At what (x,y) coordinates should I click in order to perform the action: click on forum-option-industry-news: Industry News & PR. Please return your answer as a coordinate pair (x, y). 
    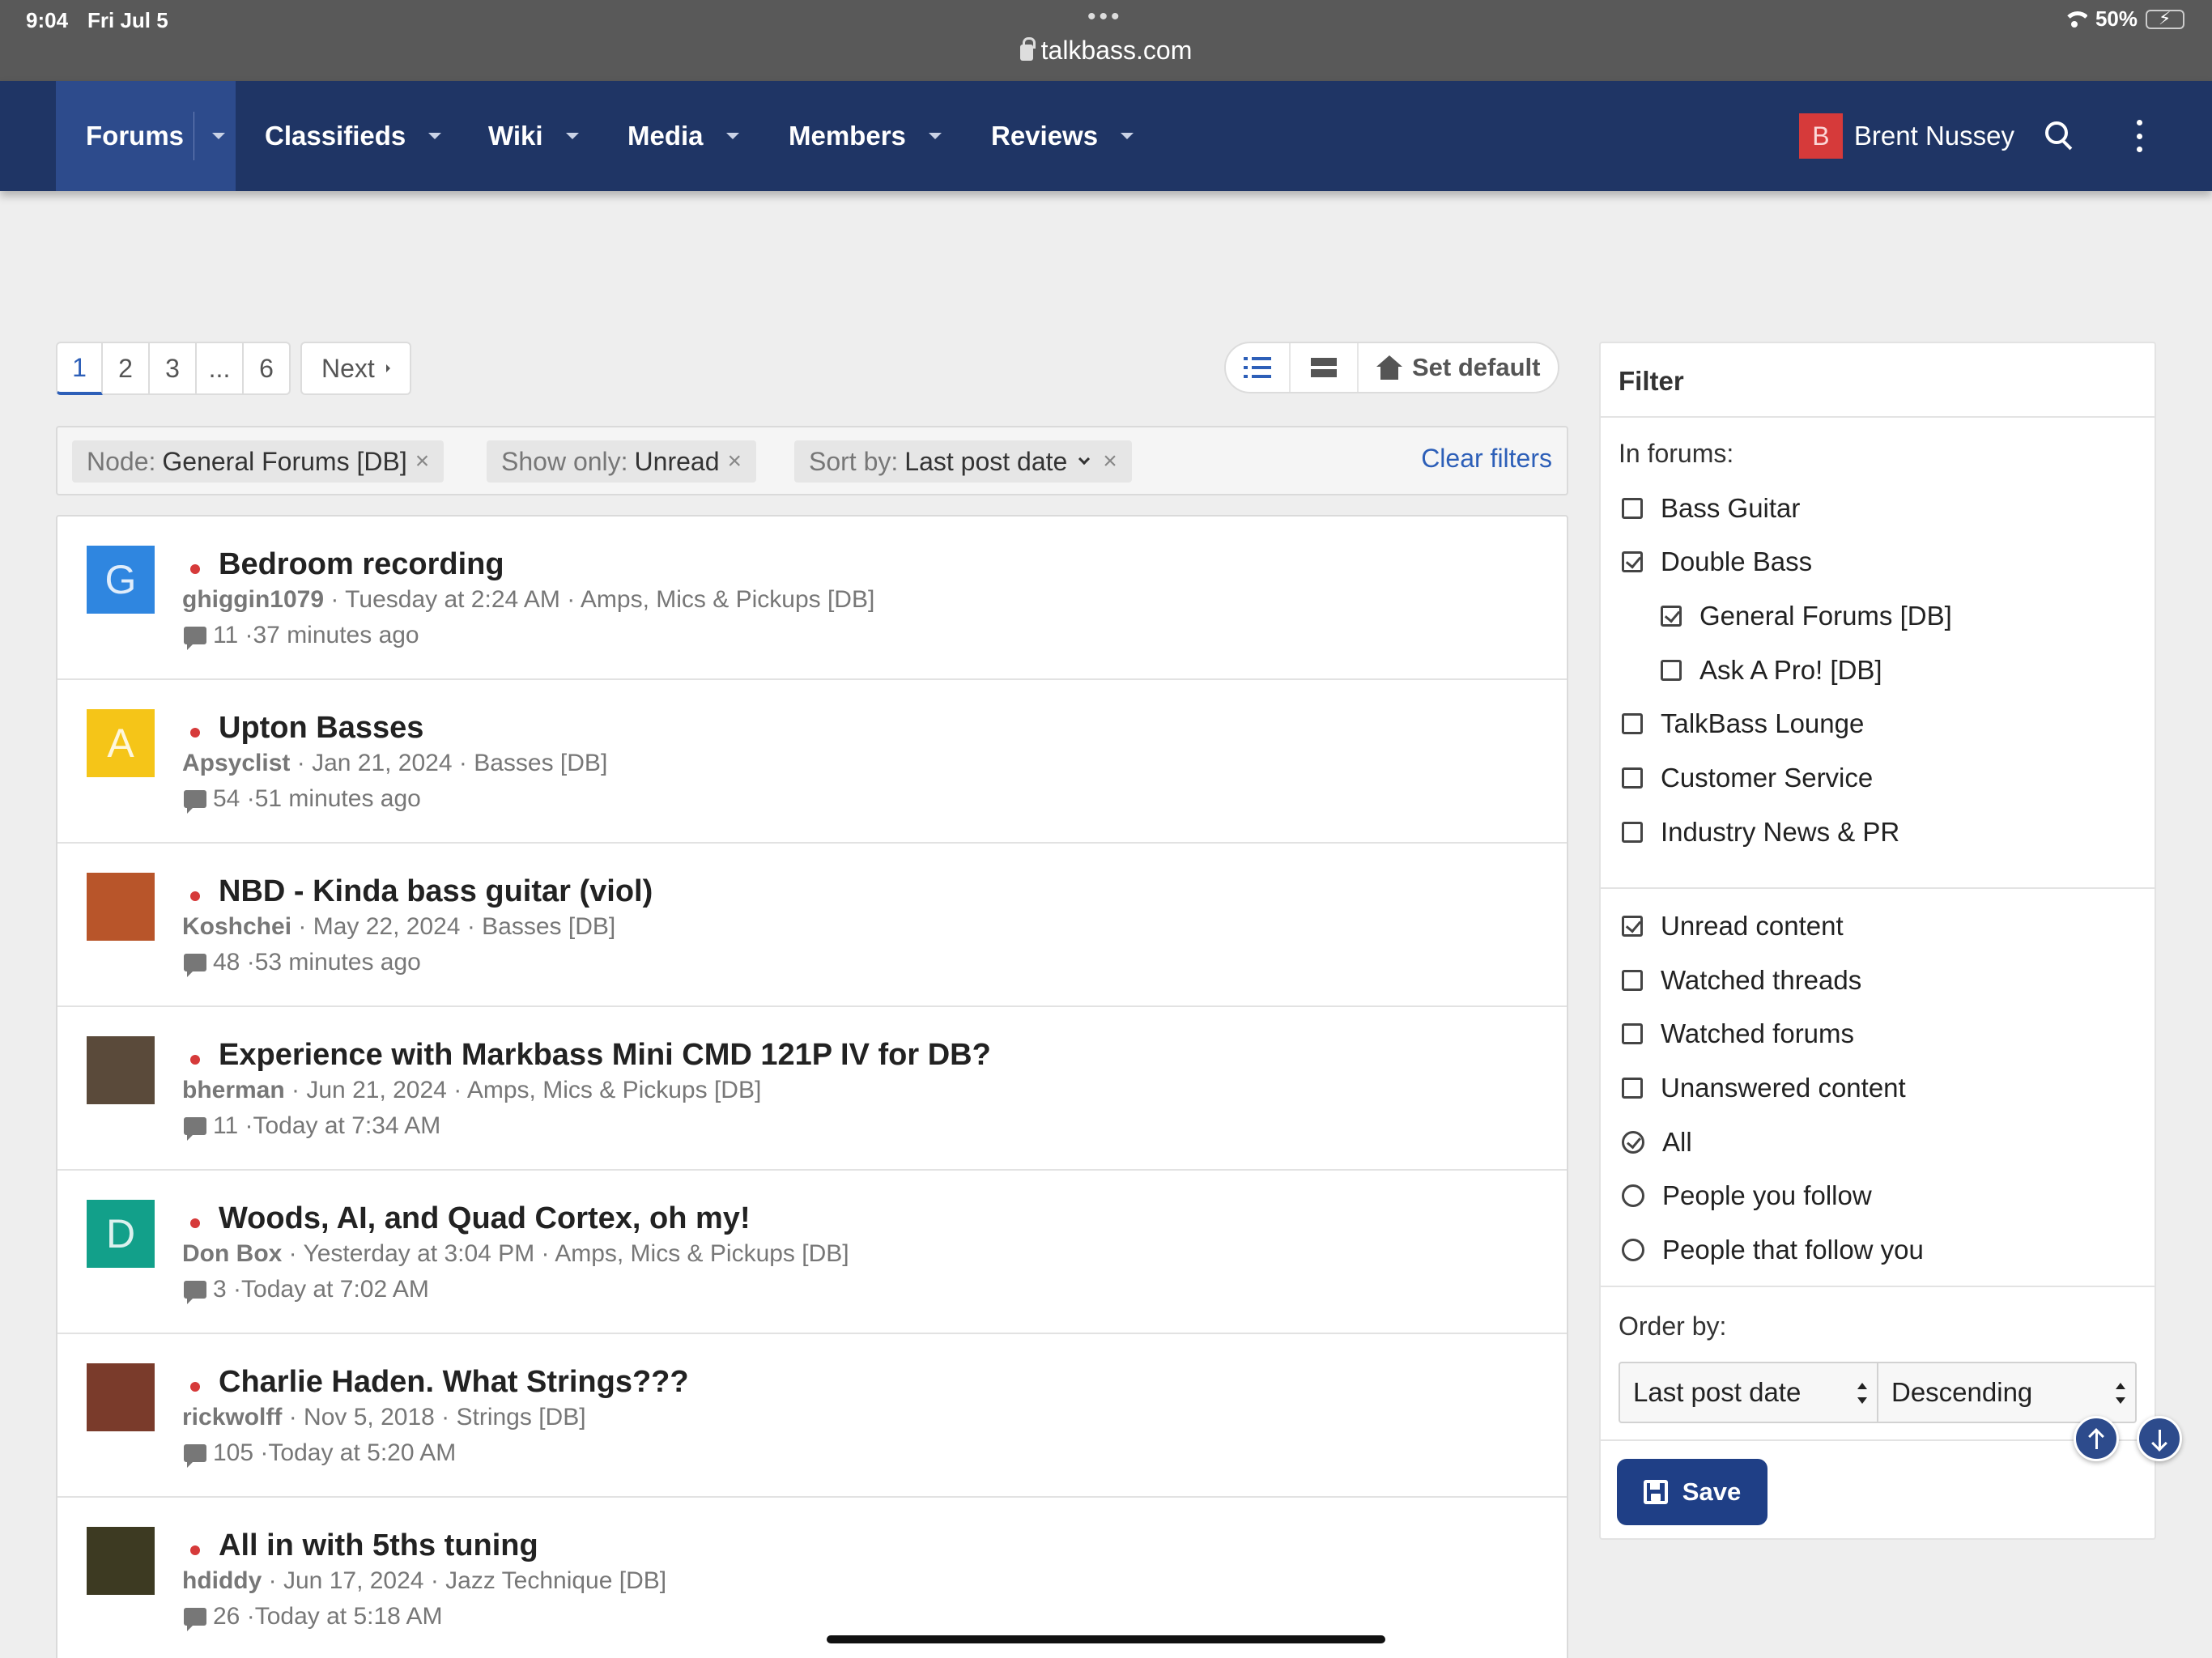
    Looking at the image, I should click on (1761, 832).